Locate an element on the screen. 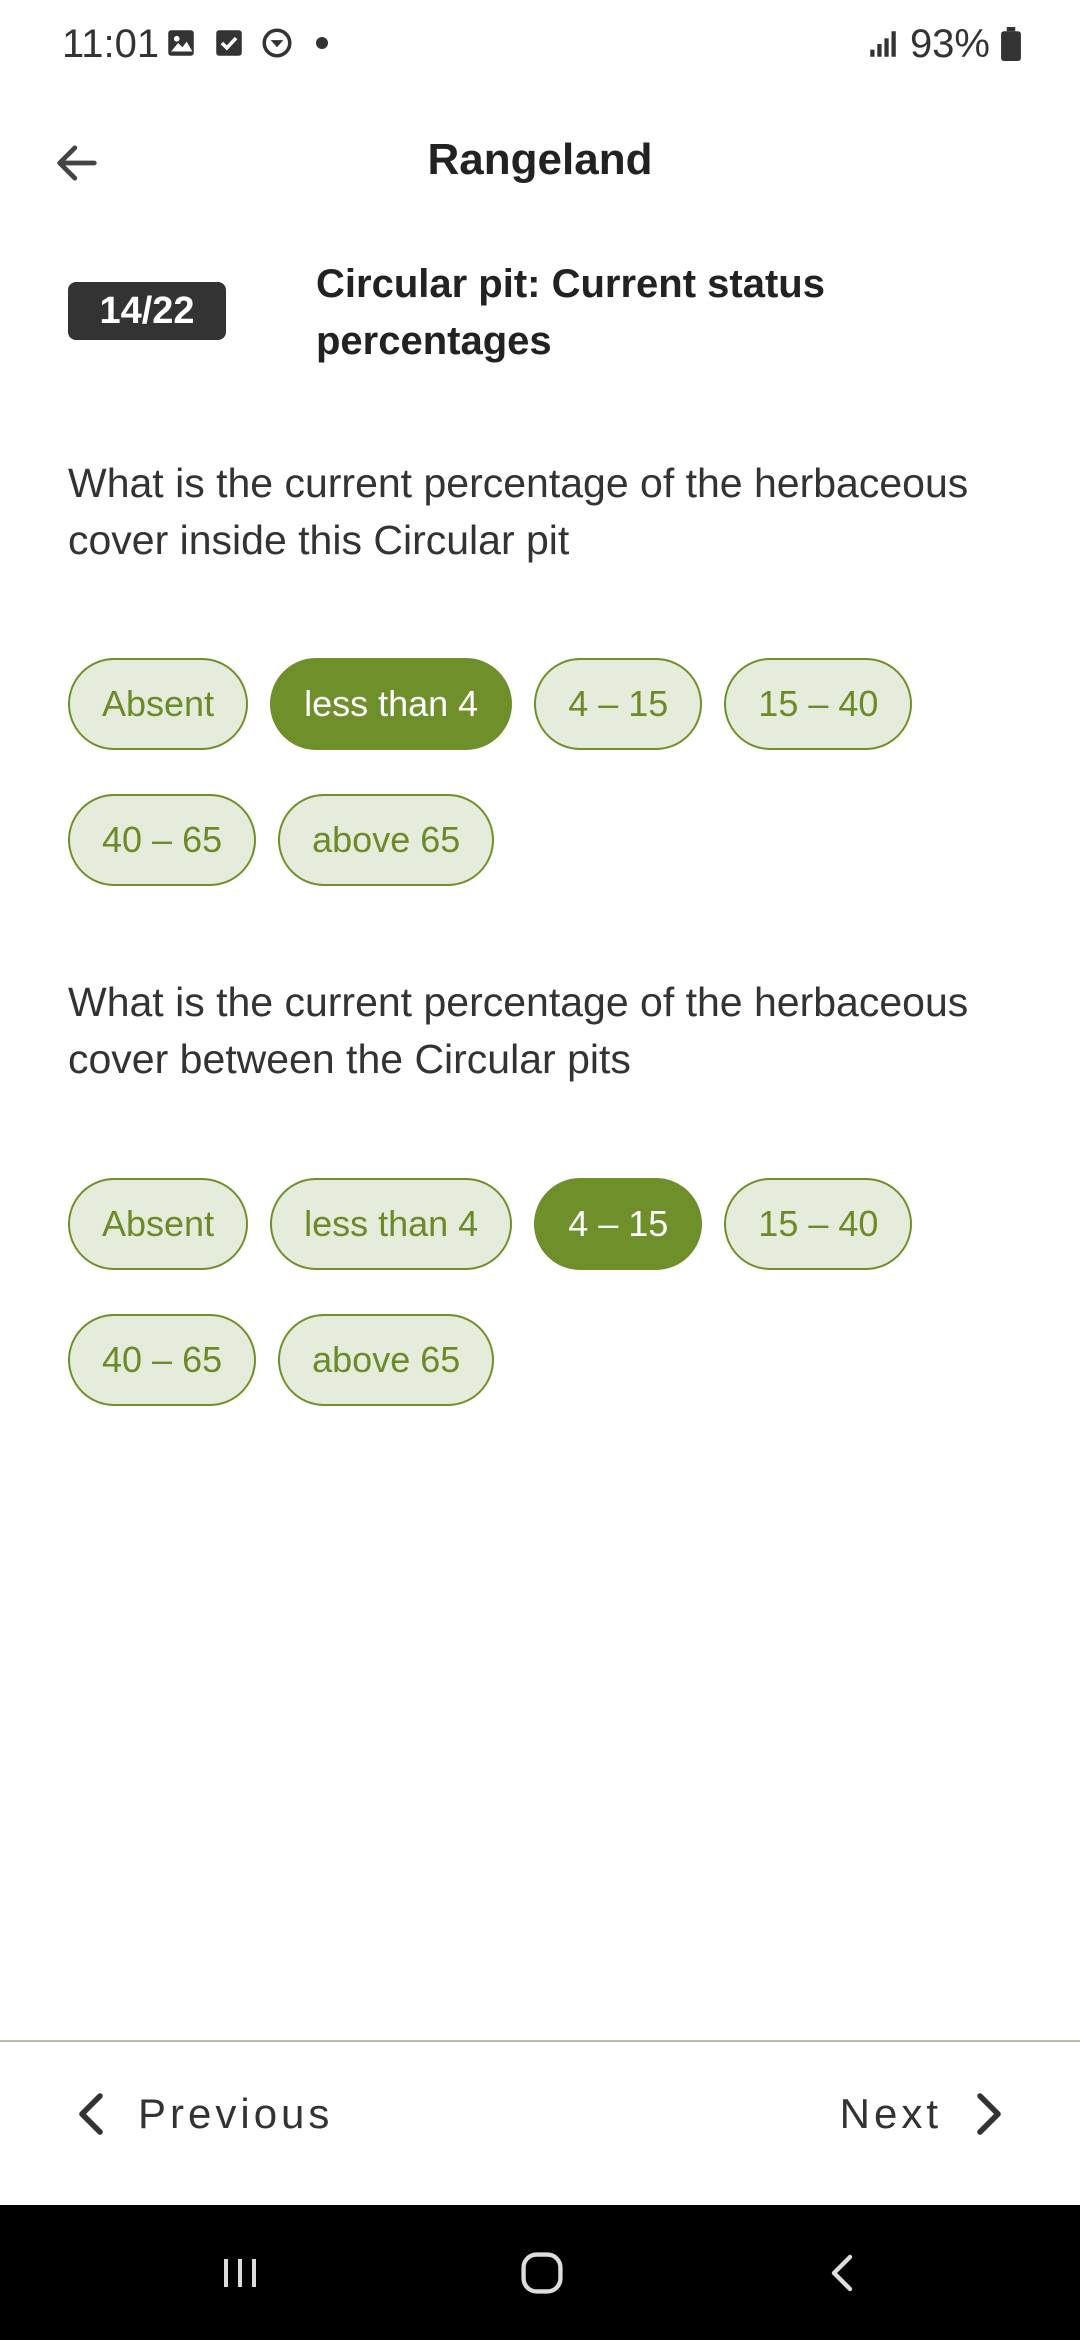 This screenshot has height=2340, width=1080. recent-apps-icon is located at coordinates (240, 2273).